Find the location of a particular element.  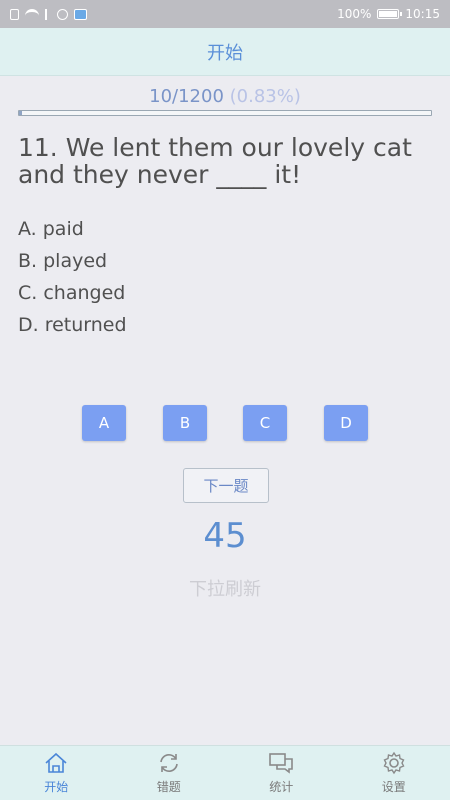

globe-icon is located at coordinates (62, 14).